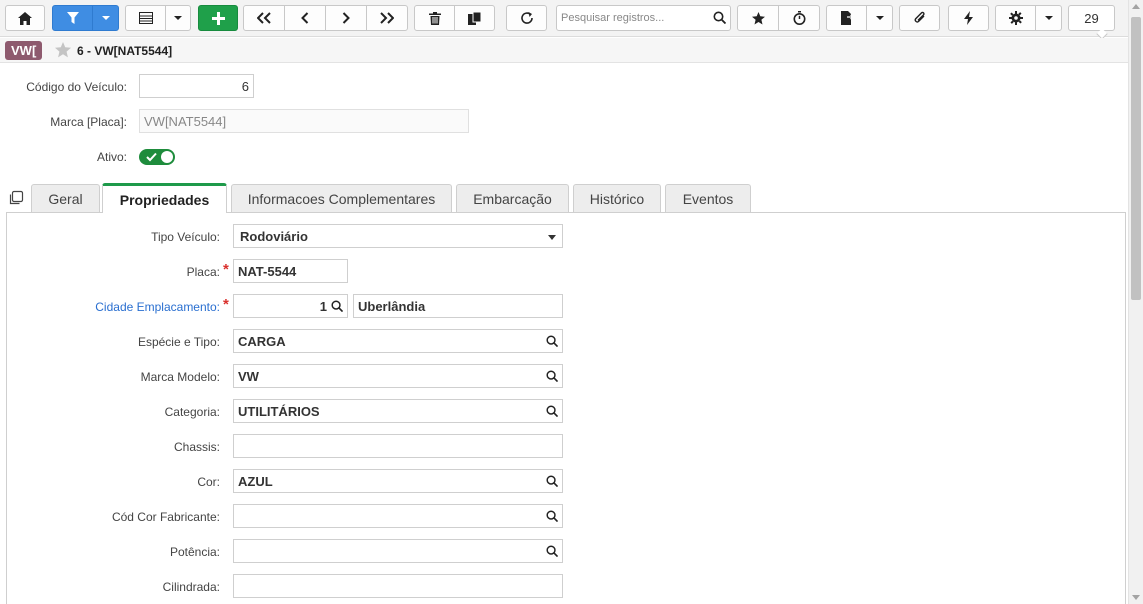 The height and width of the screenshot is (604, 1143). What do you see at coordinates (341, 198) in the screenshot?
I see `tab-informacoes-complementares: Informacoes Complementares` at bounding box center [341, 198].